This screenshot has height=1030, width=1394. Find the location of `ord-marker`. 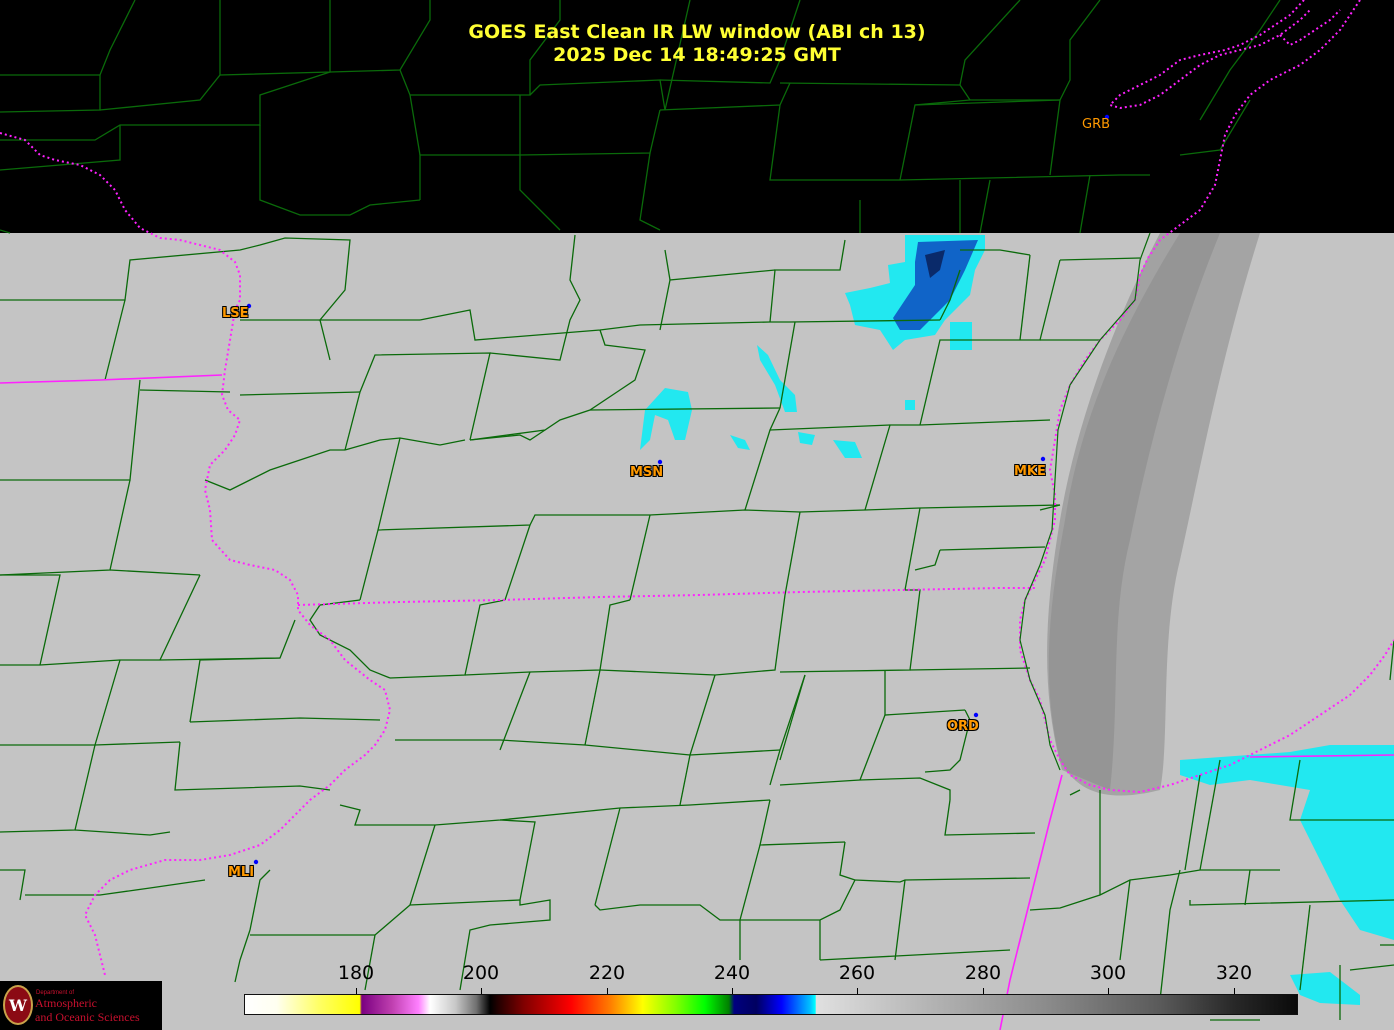

ord-marker is located at coordinates (976, 715).